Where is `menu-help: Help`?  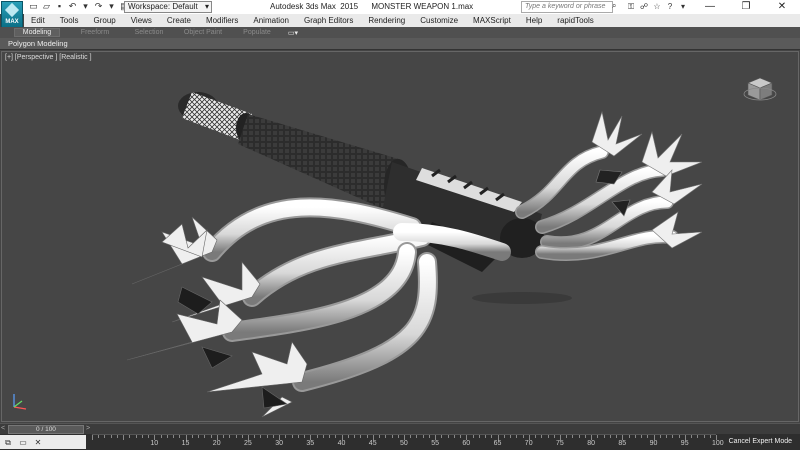
menu-help: Help is located at coordinates (534, 20).